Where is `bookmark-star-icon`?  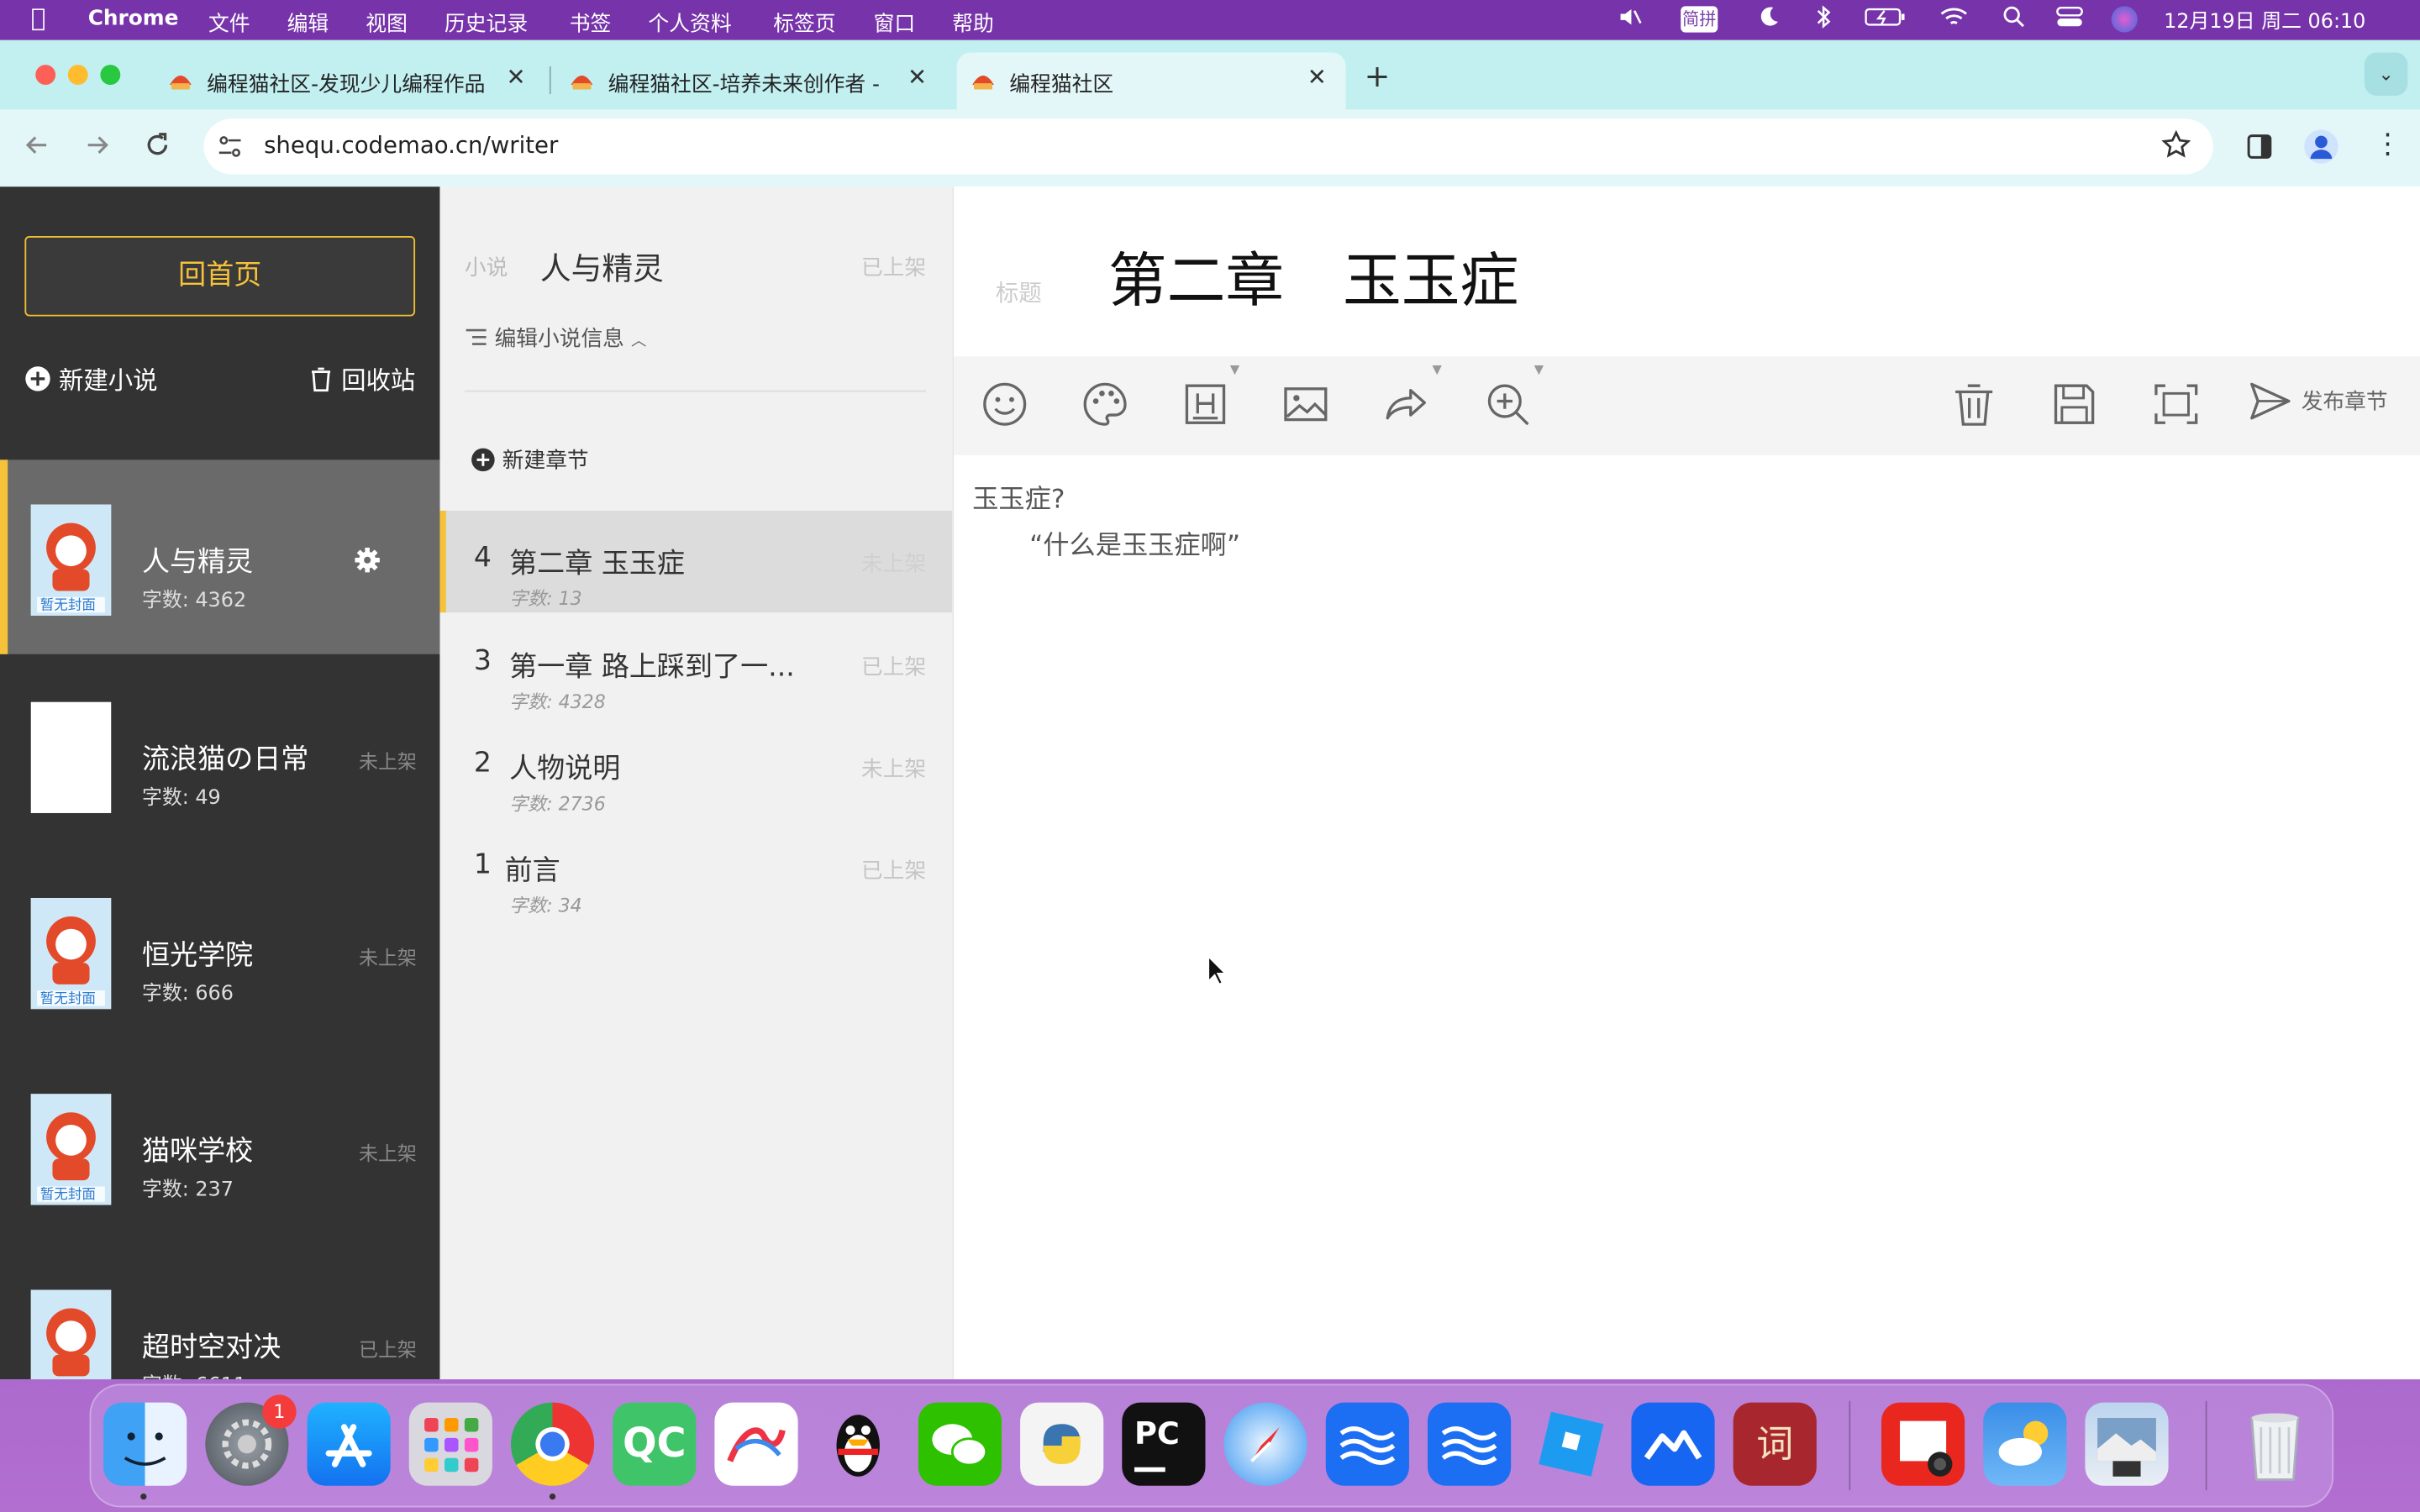 bookmark-star-icon is located at coordinates (2175, 147).